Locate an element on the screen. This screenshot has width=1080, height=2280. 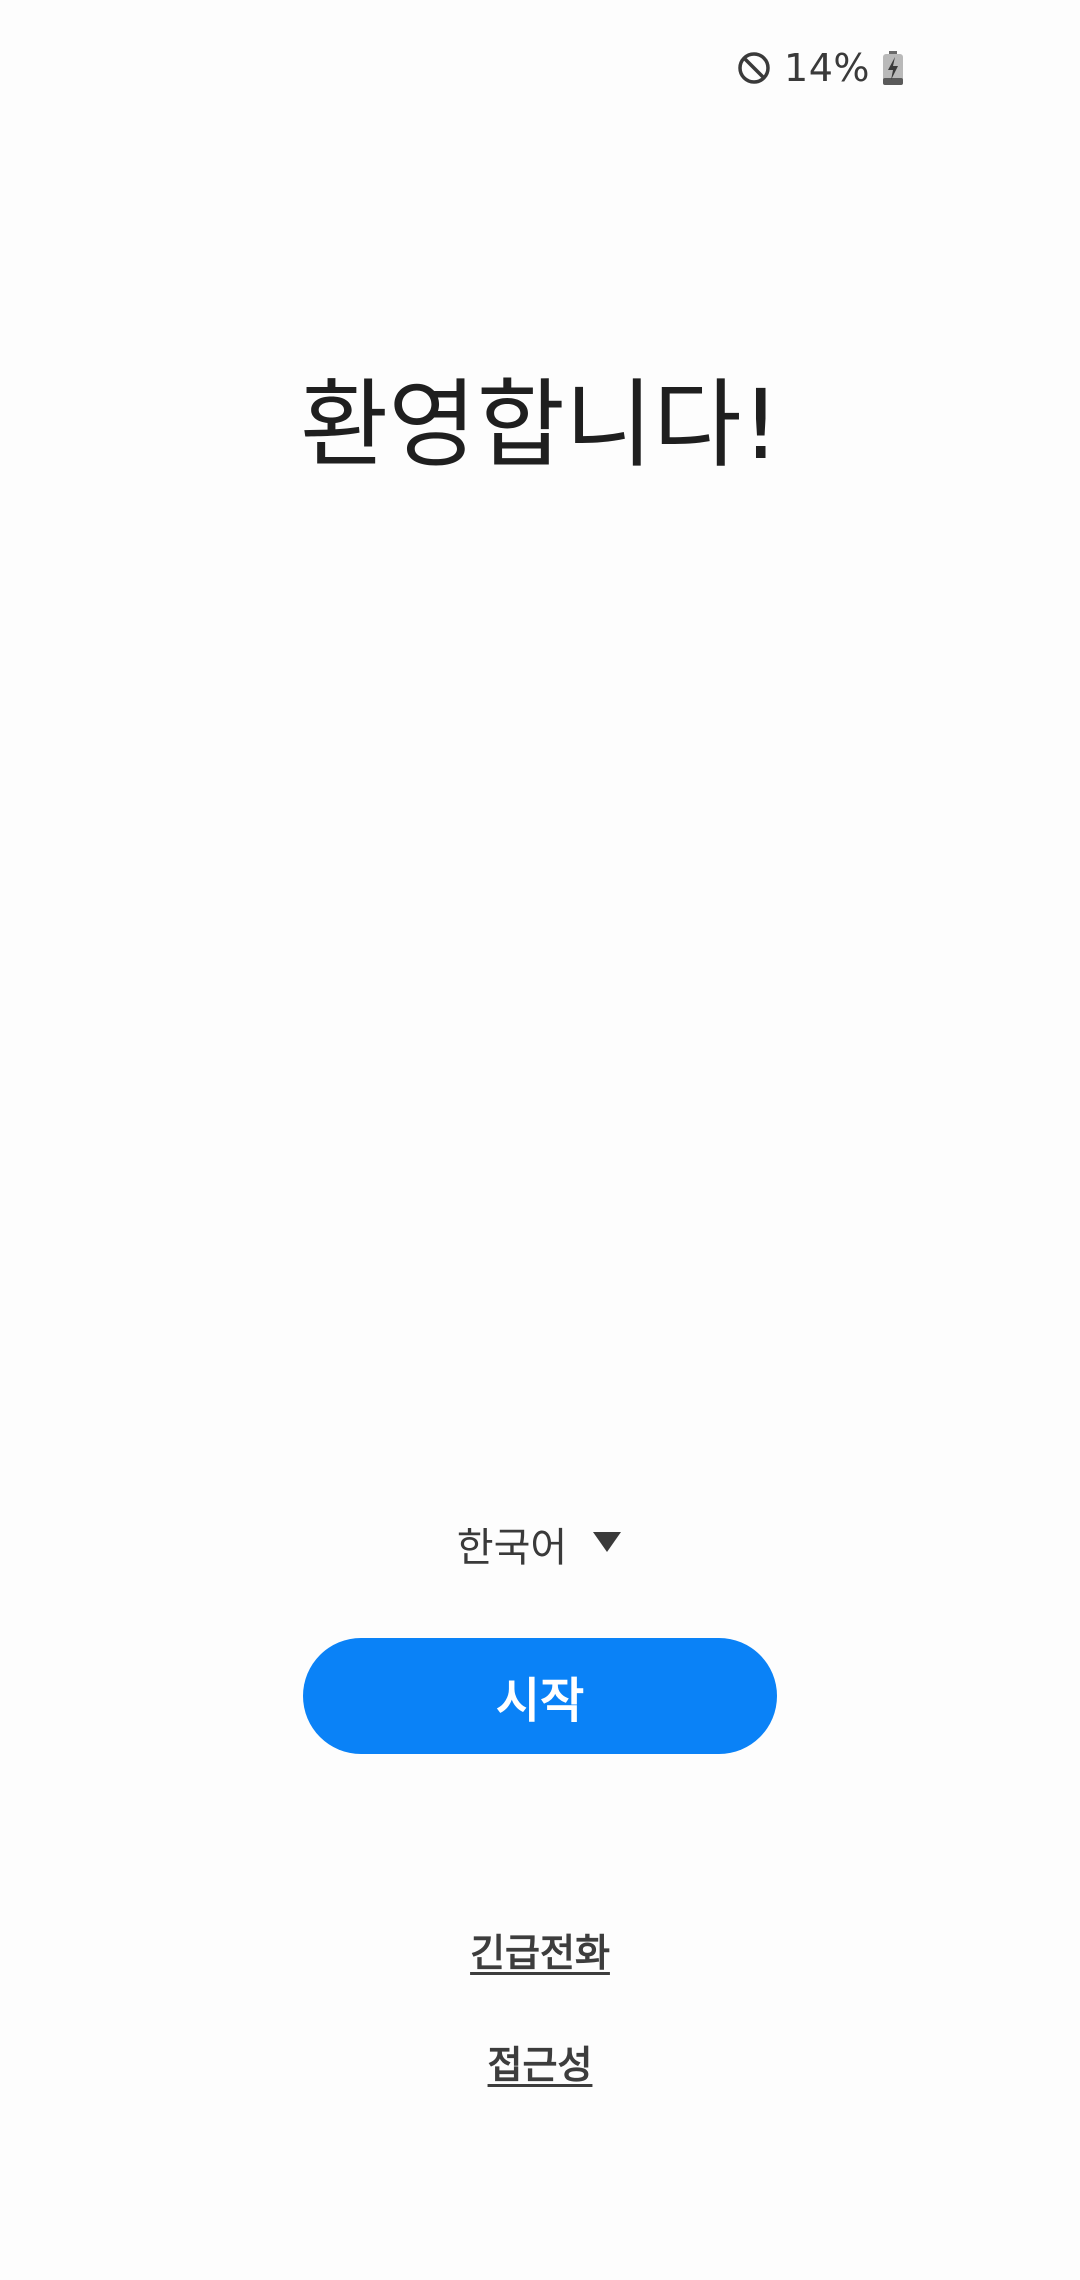
language-label: 한국어 is located at coordinates (512, 1548).